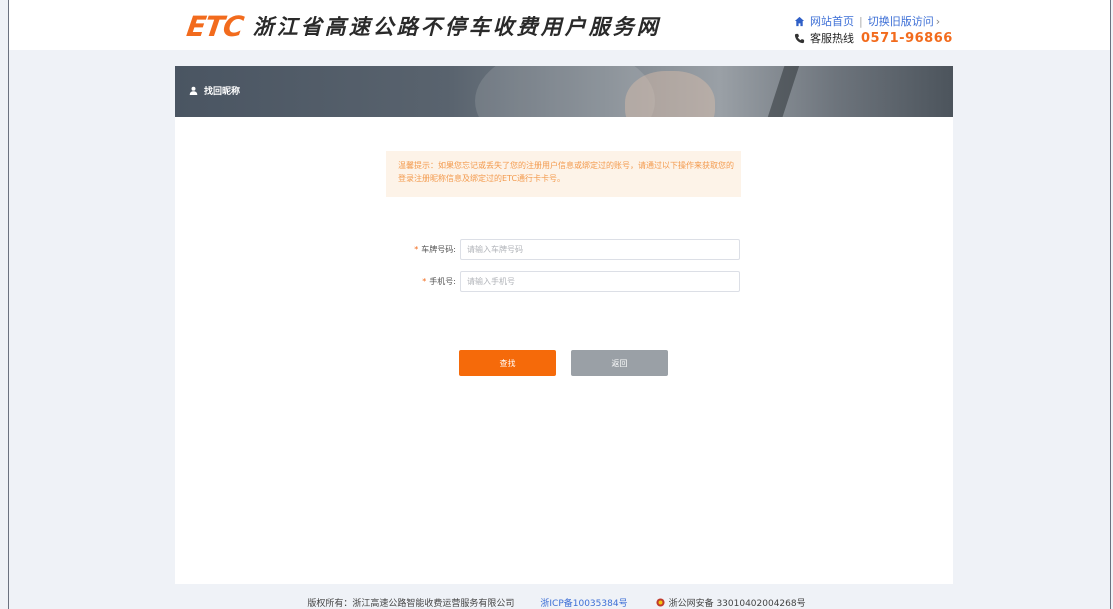 Image resolution: width=1113 pixels, height=609 pixels. I want to click on police-record: 浙公网安备 33010402004268号, so click(731, 602).